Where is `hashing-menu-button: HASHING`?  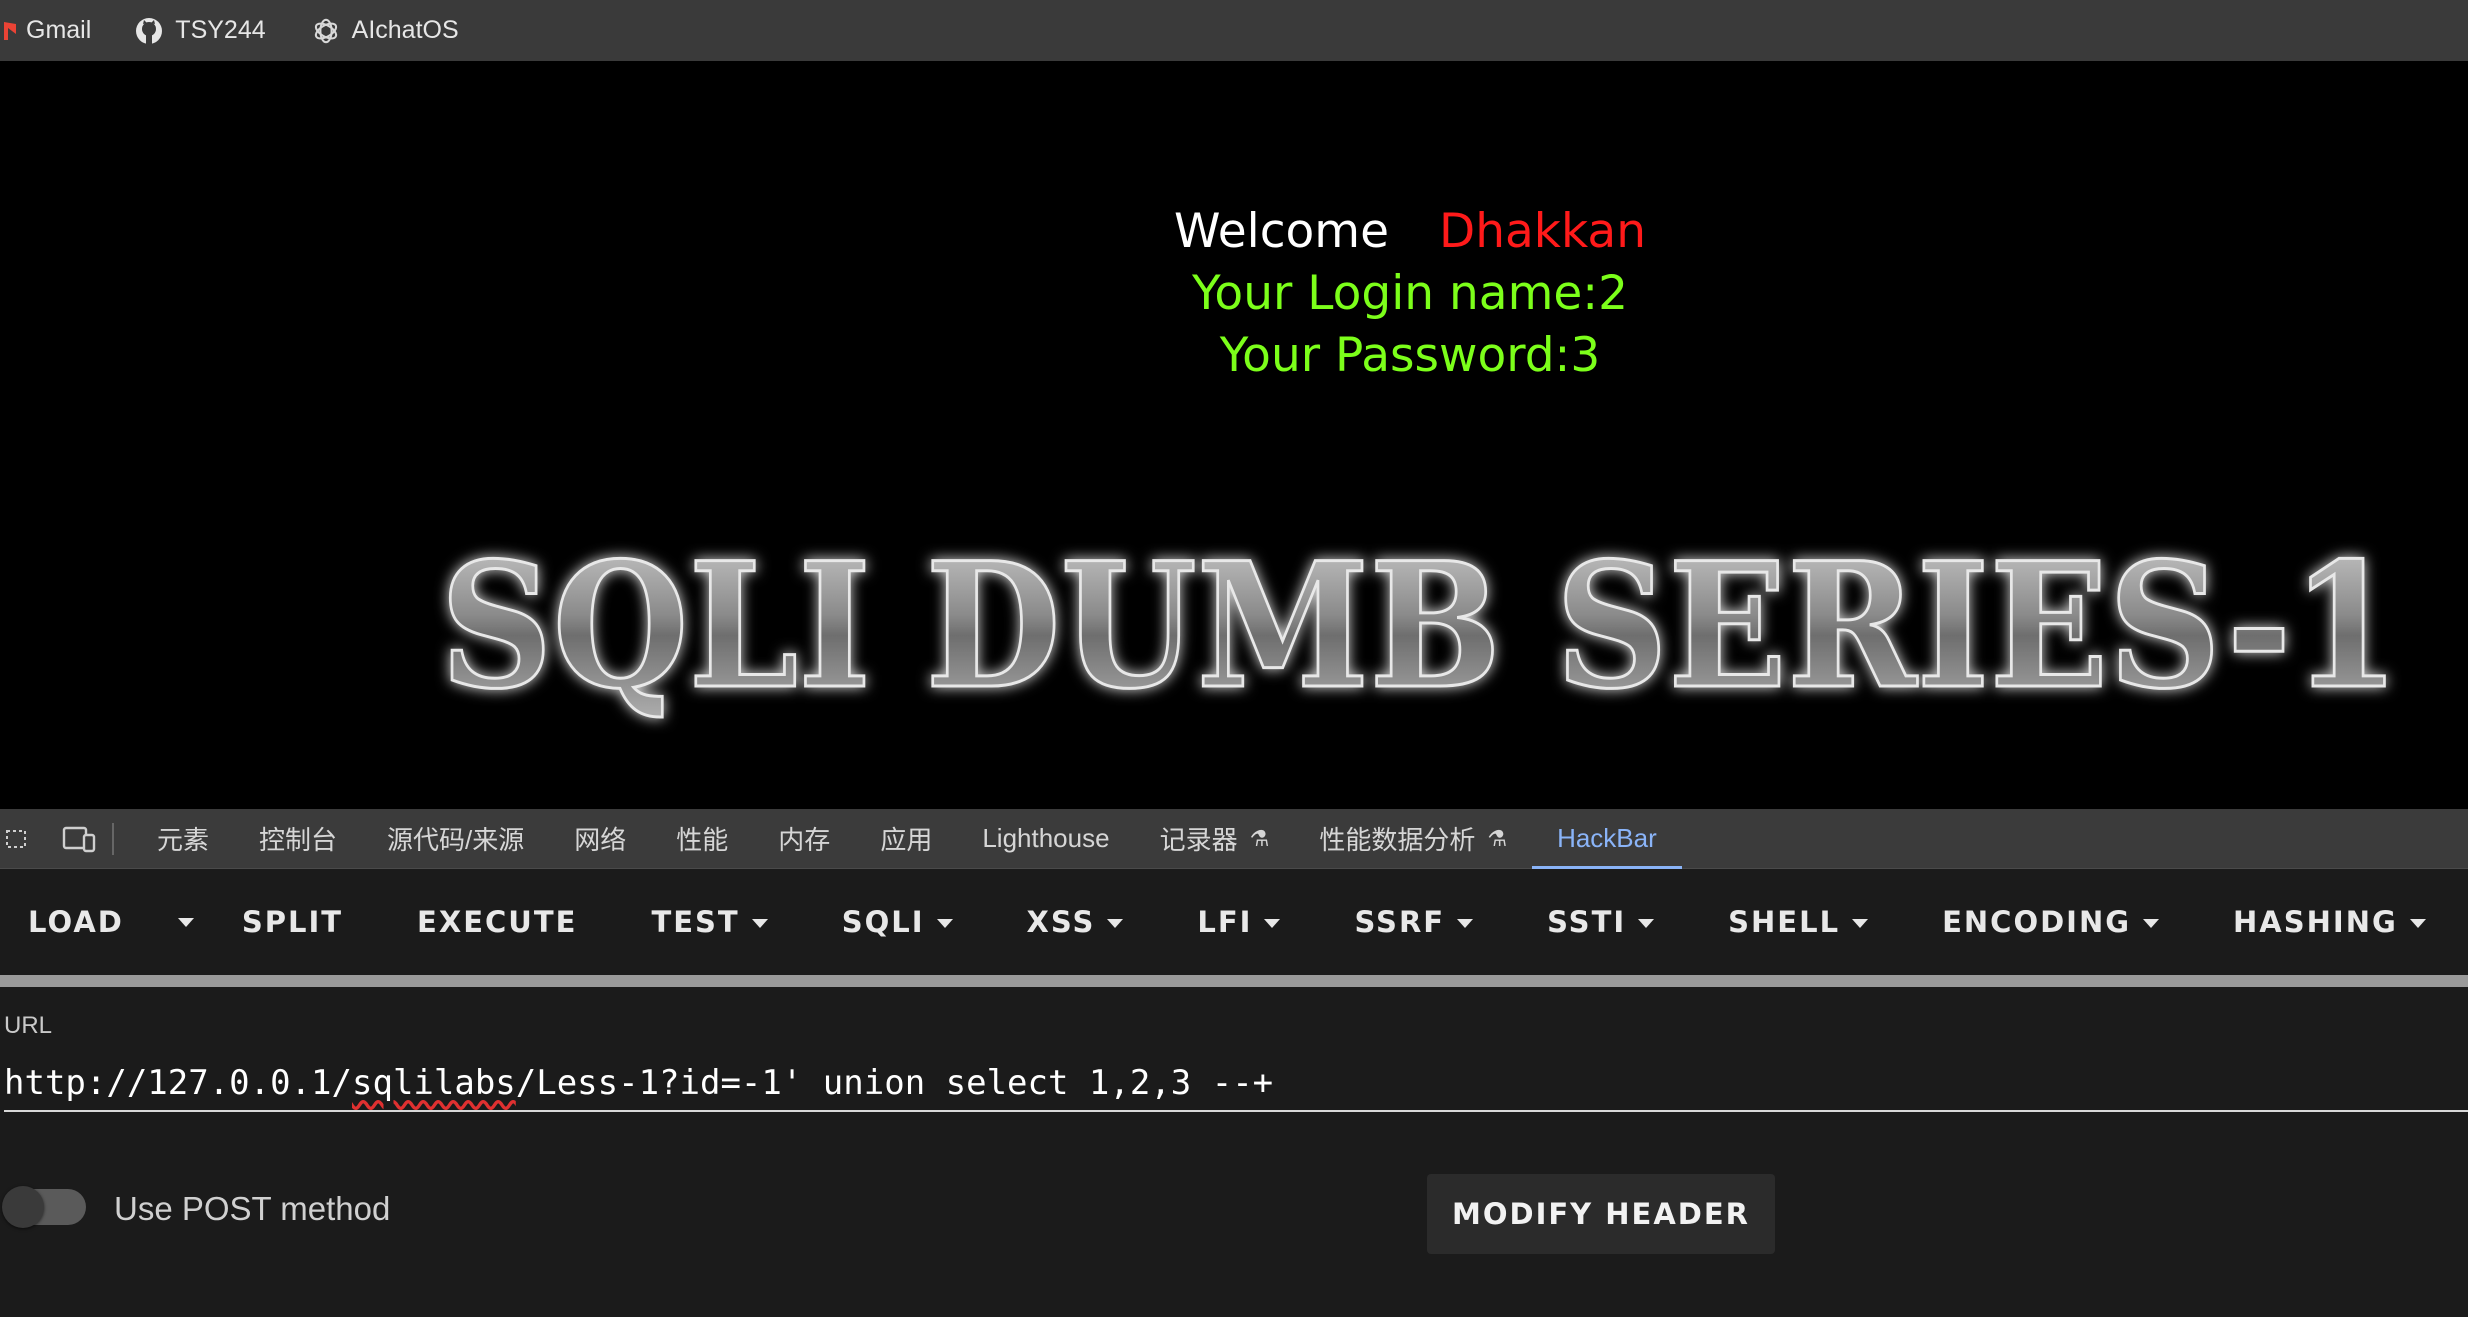
hashing-menu-button: HASHING is located at coordinates (2322, 922).